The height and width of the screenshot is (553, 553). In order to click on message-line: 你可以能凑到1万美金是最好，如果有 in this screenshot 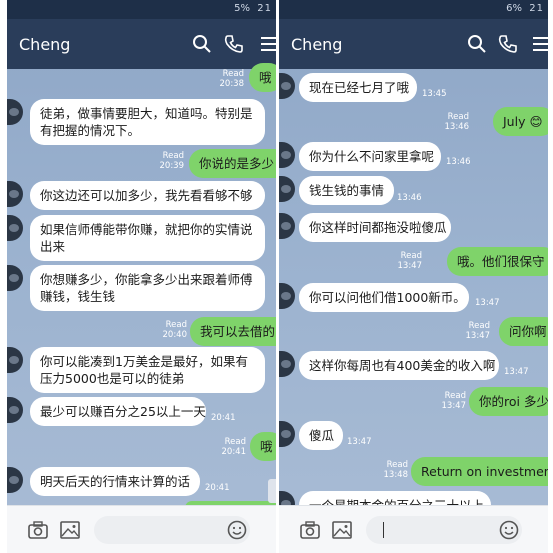, I will do `click(144, 361)`.